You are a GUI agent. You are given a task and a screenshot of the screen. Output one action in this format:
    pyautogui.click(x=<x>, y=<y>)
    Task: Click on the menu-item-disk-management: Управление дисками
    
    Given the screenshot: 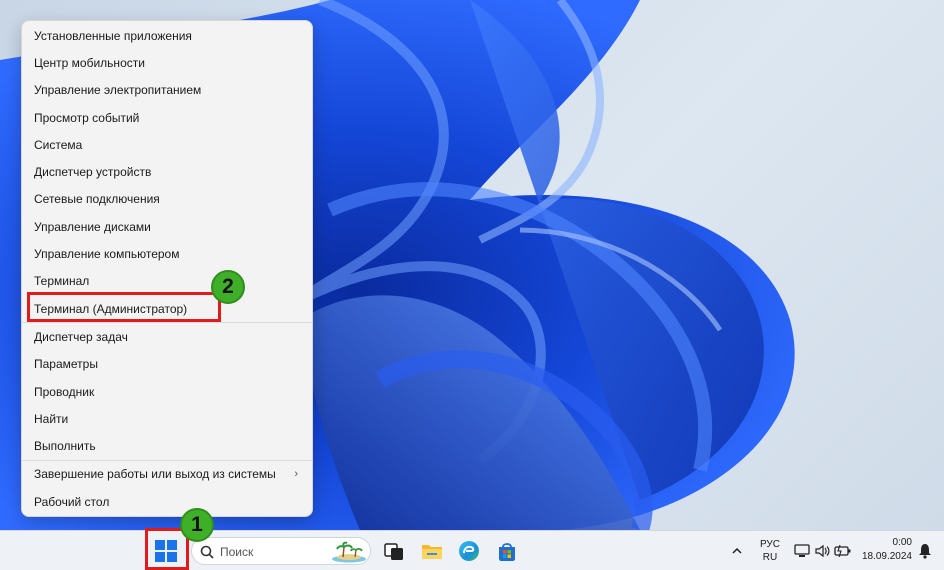 What is the action you would take?
    pyautogui.click(x=167, y=226)
    